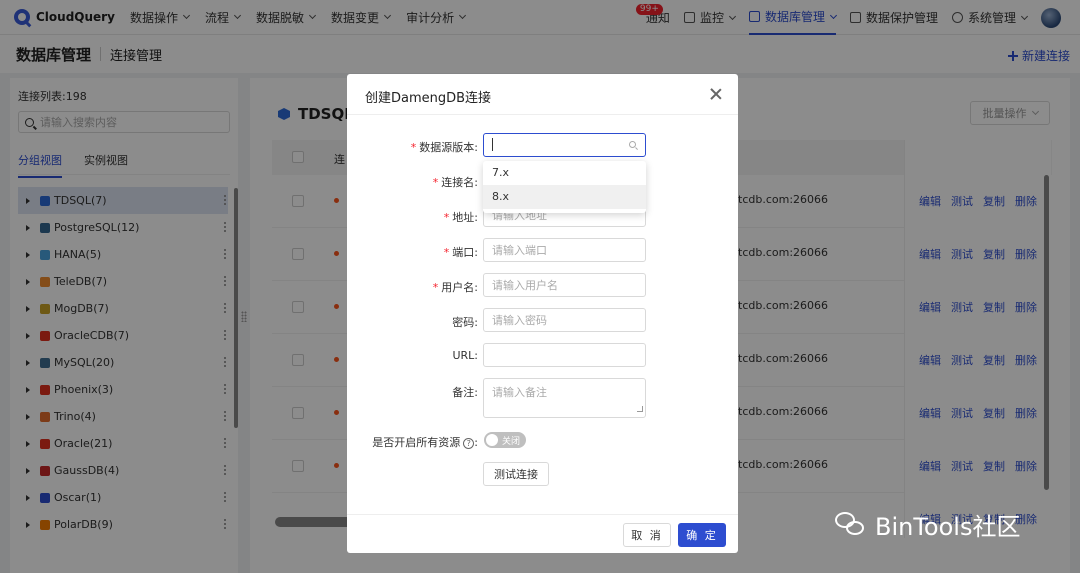  What do you see at coordinates (492, 440) in the screenshot?
I see `switch-knob` at bounding box center [492, 440].